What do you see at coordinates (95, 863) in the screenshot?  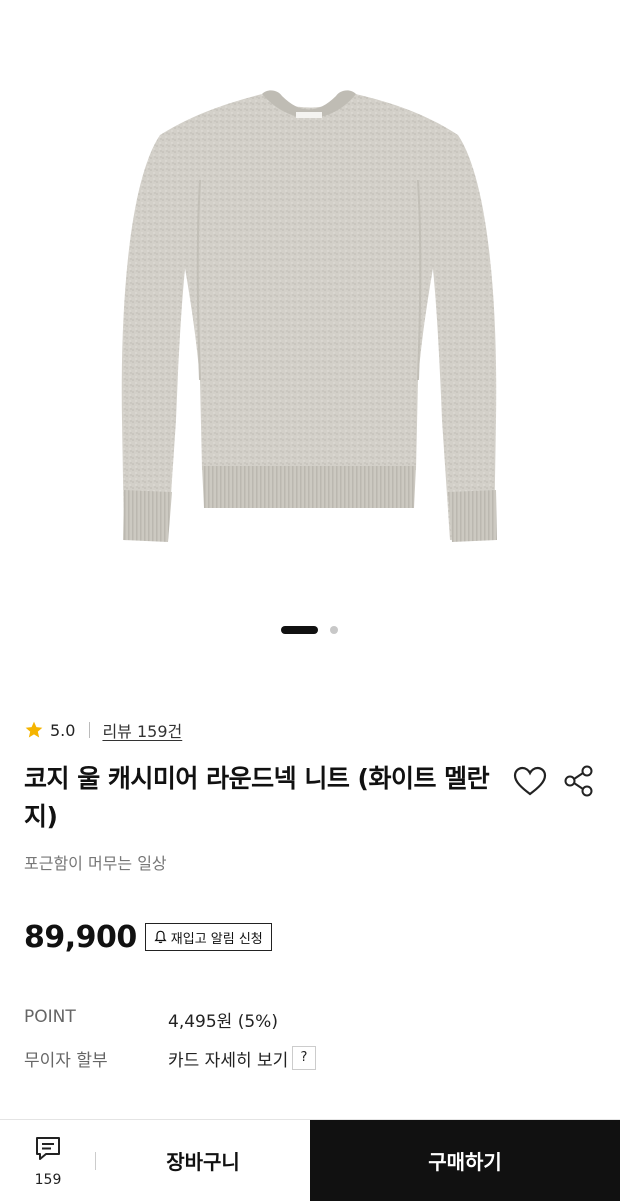 I see `product-subtitle: 포근함이 머무는 일상` at bounding box center [95, 863].